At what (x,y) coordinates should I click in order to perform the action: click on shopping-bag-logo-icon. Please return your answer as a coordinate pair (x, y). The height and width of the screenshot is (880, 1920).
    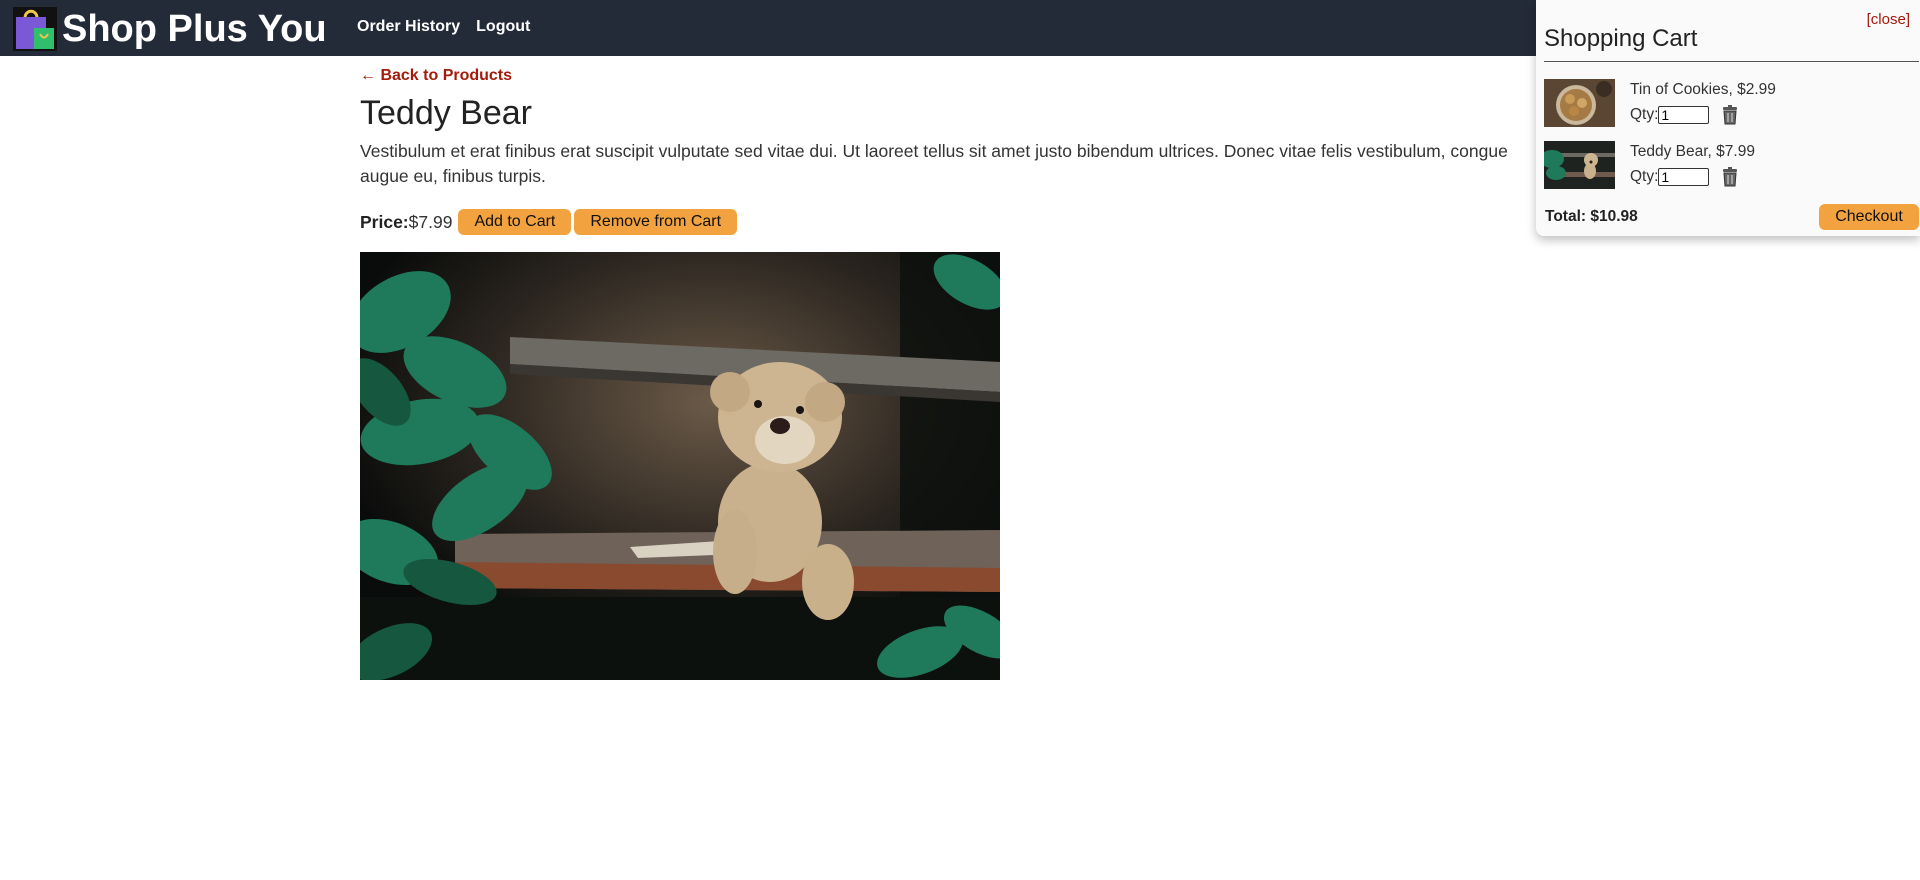
    Looking at the image, I should click on (35, 29).